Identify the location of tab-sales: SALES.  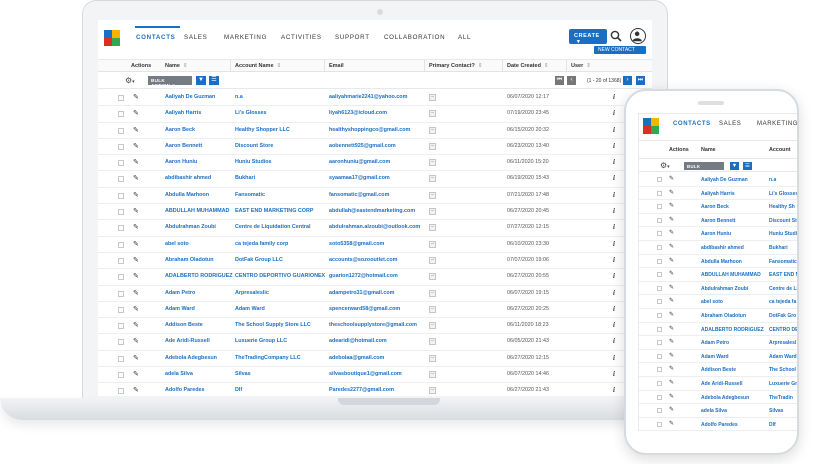
(195, 37).